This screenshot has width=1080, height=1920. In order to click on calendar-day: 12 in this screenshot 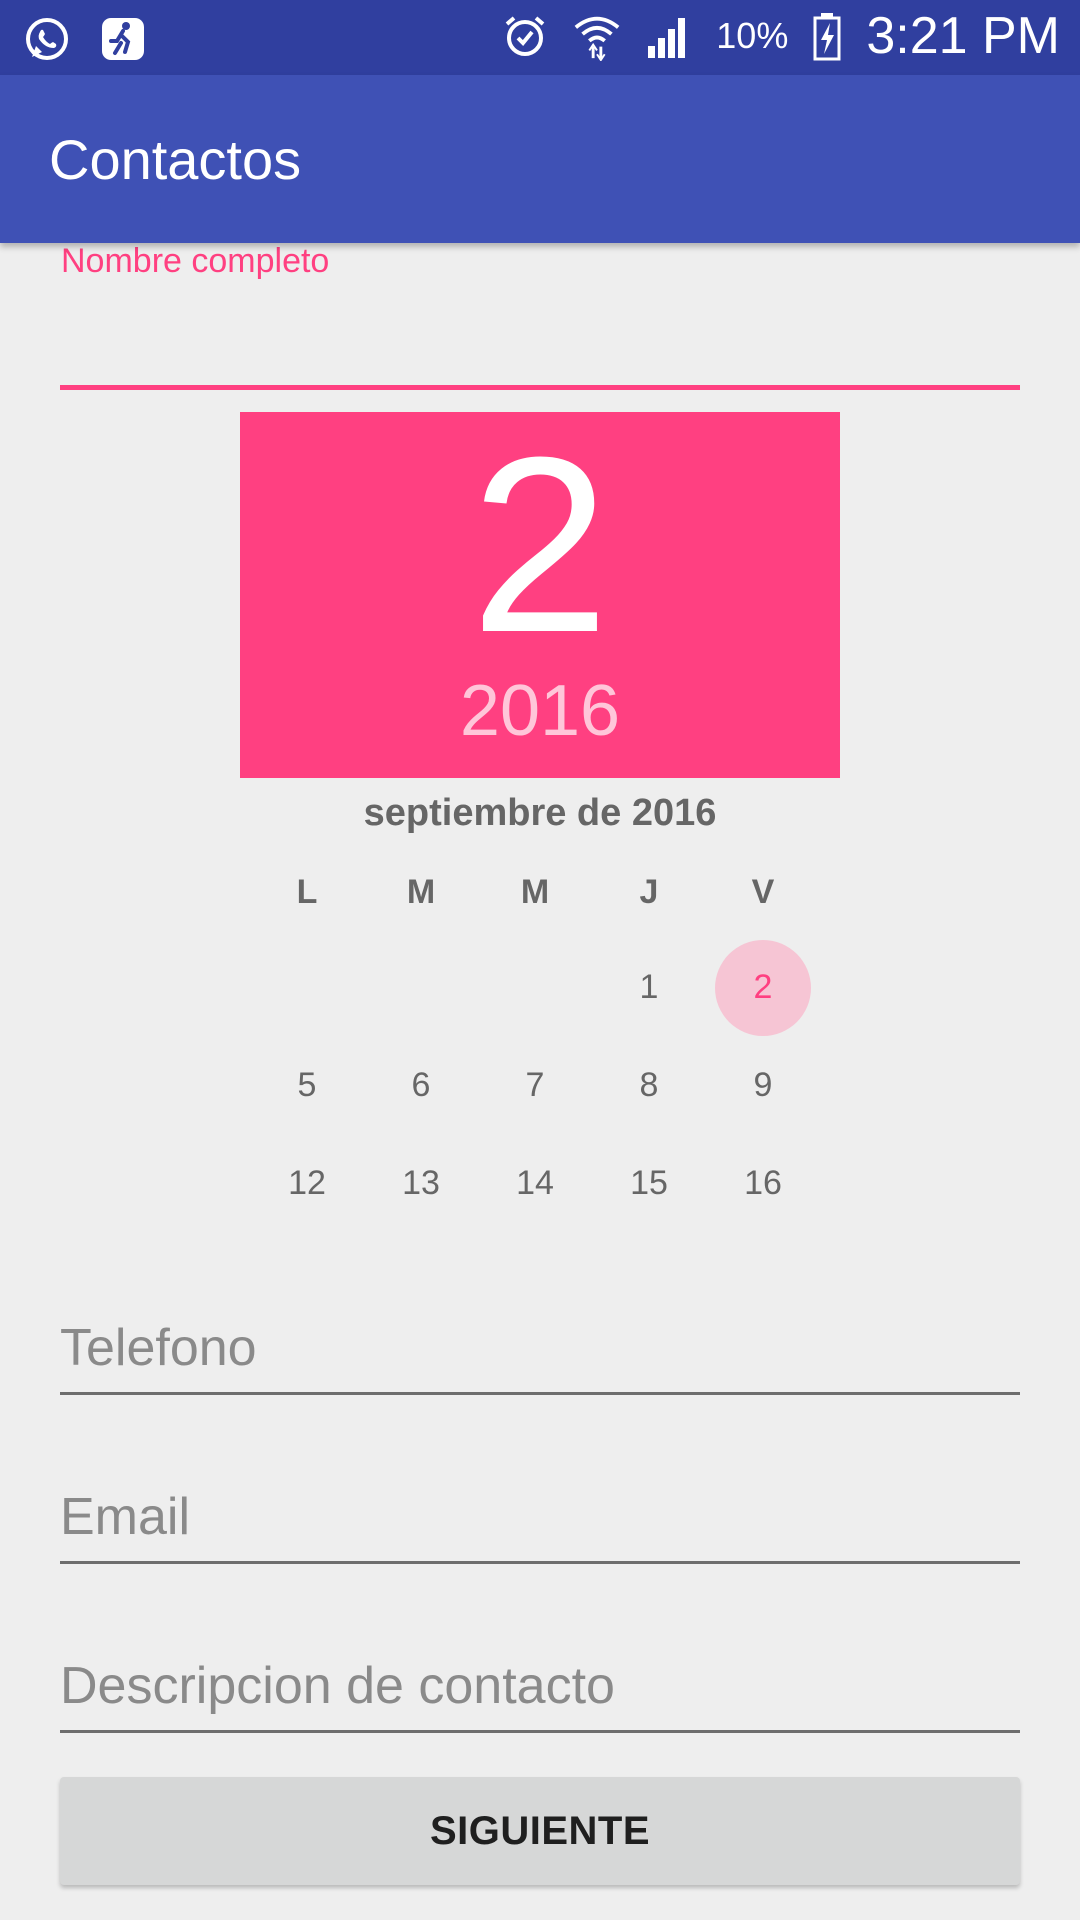, I will do `click(307, 1183)`.